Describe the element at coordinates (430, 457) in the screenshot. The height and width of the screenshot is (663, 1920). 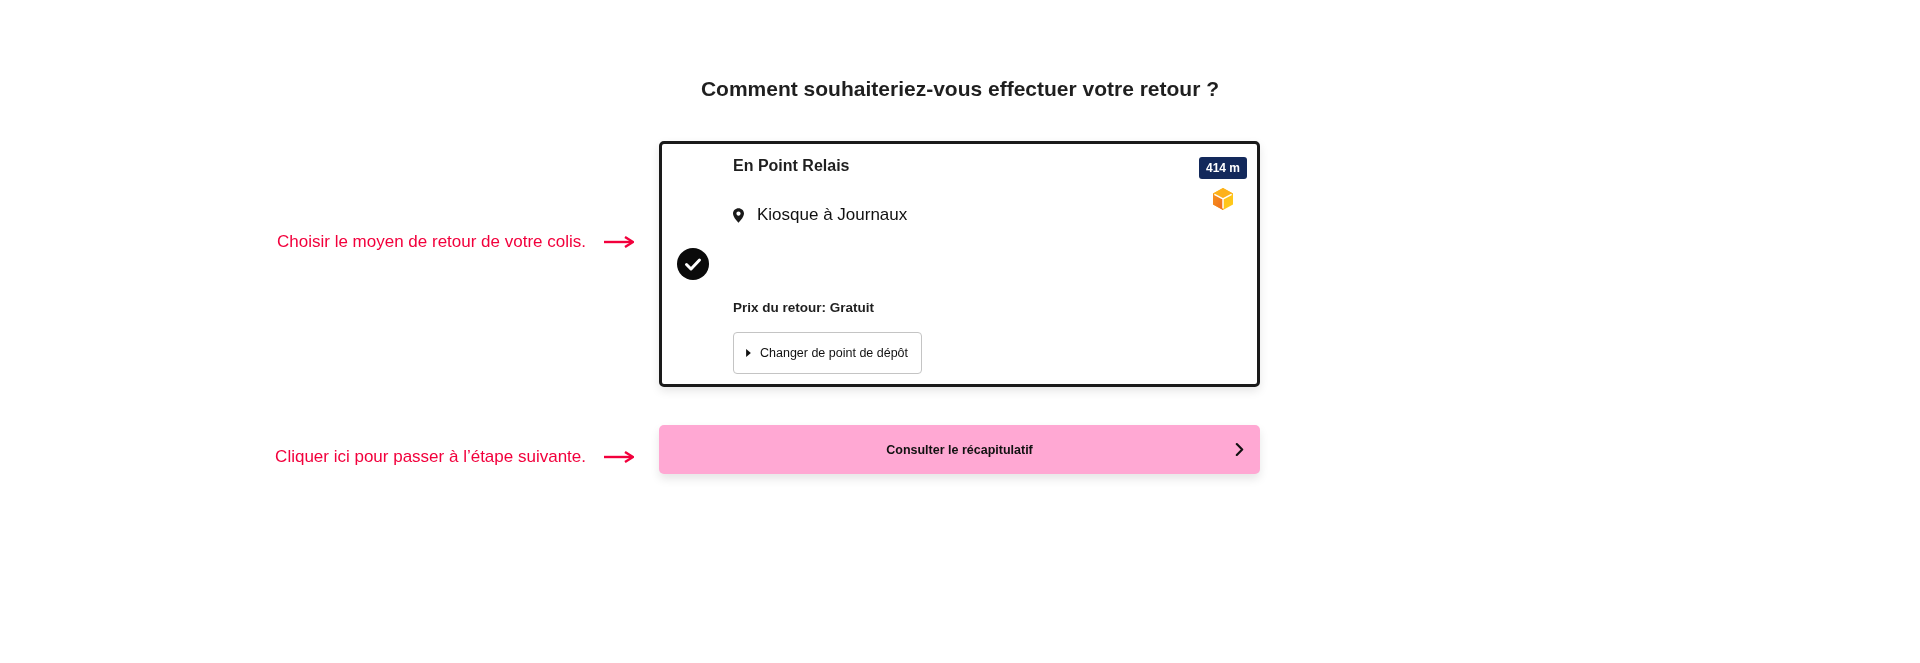
I see `annotation-text: Cliquer ici pour passer à l’étape suivante.` at that location.